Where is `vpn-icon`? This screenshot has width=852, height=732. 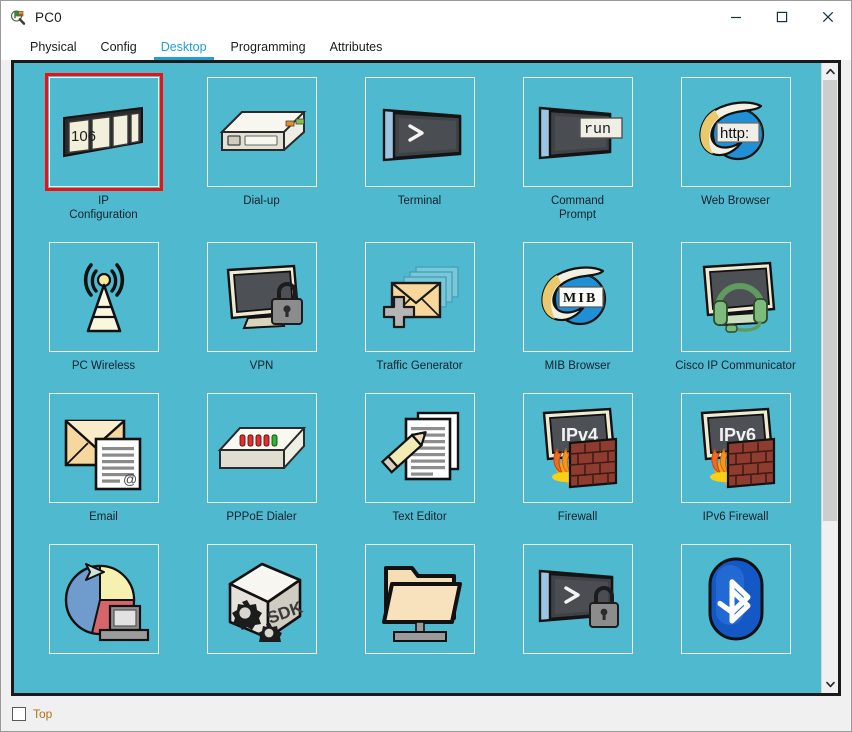 vpn-icon is located at coordinates (264, 297).